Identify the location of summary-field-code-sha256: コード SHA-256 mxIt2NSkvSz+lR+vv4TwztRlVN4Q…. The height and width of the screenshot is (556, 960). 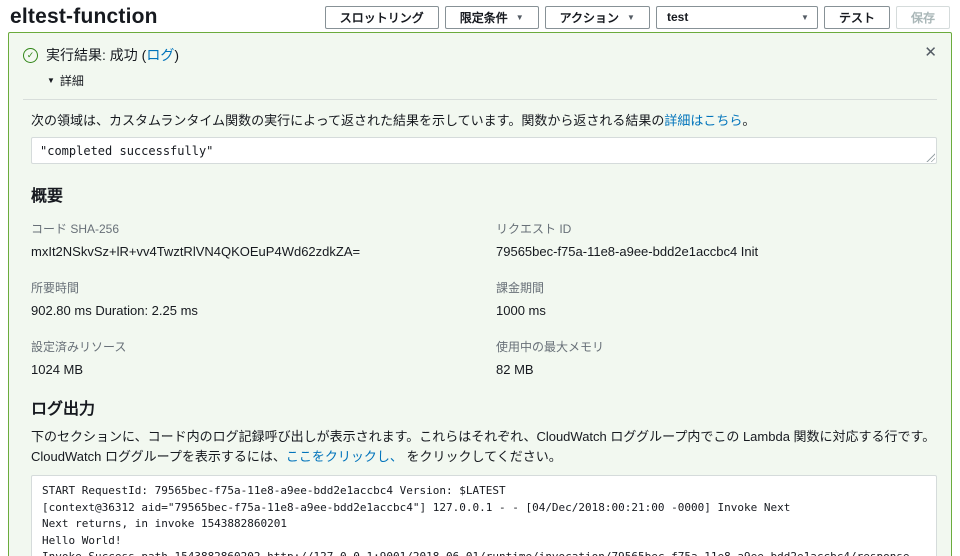
(251, 239).